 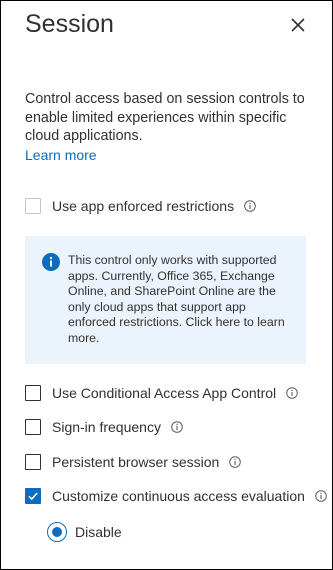 I want to click on app-enforced-restrictions-row: Use app enforced restrictions, so click(x=140, y=206).